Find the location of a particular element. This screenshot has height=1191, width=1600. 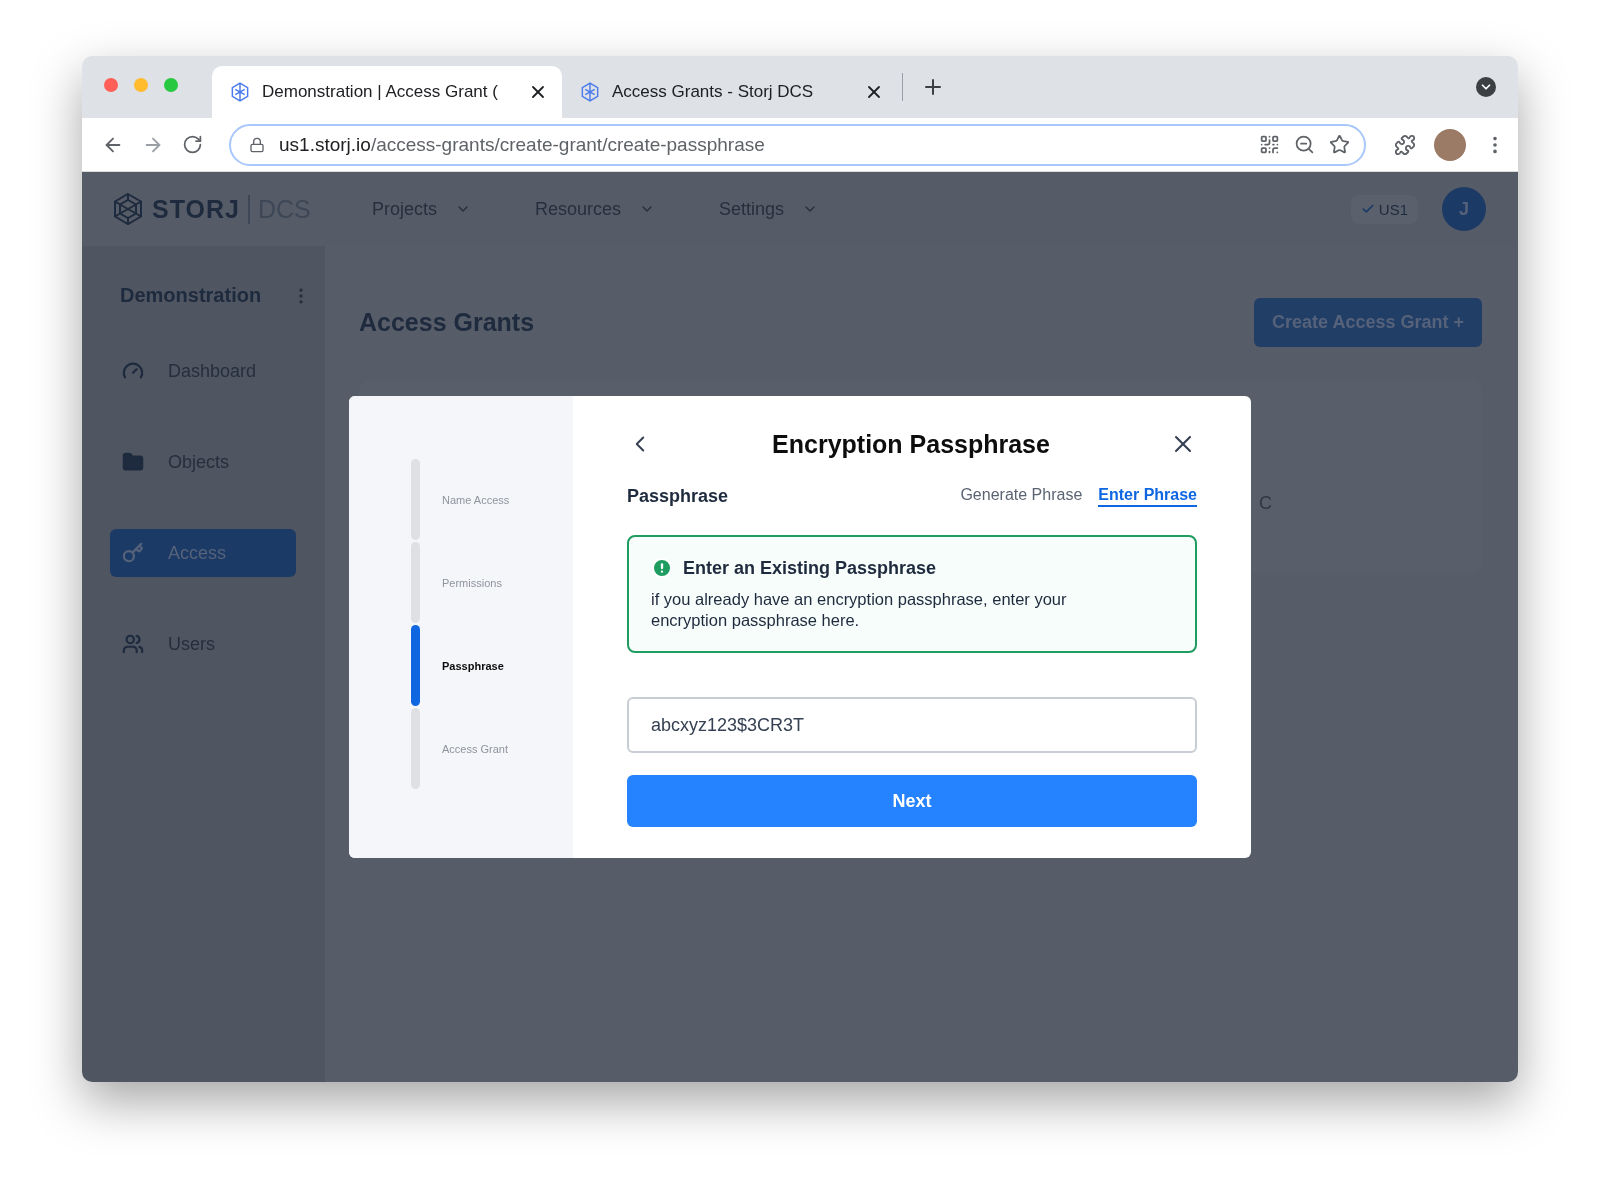

address-bar: us1.storj.io/access-grants/create-grant/create-passphrase is located at coordinates (797, 144).